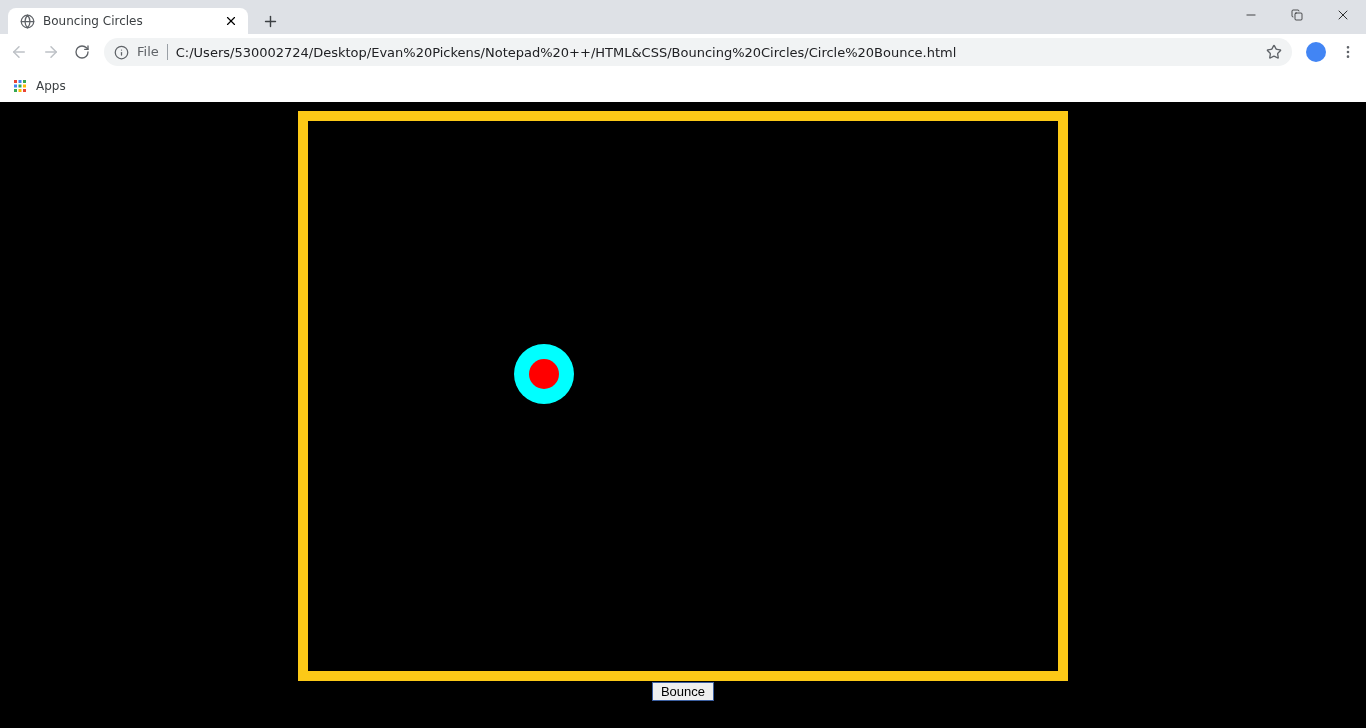 This screenshot has height=728, width=1366. What do you see at coordinates (1274, 52) in the screenshot?
I see `bookmark-star-icon` at bounding box center [1274, 52].